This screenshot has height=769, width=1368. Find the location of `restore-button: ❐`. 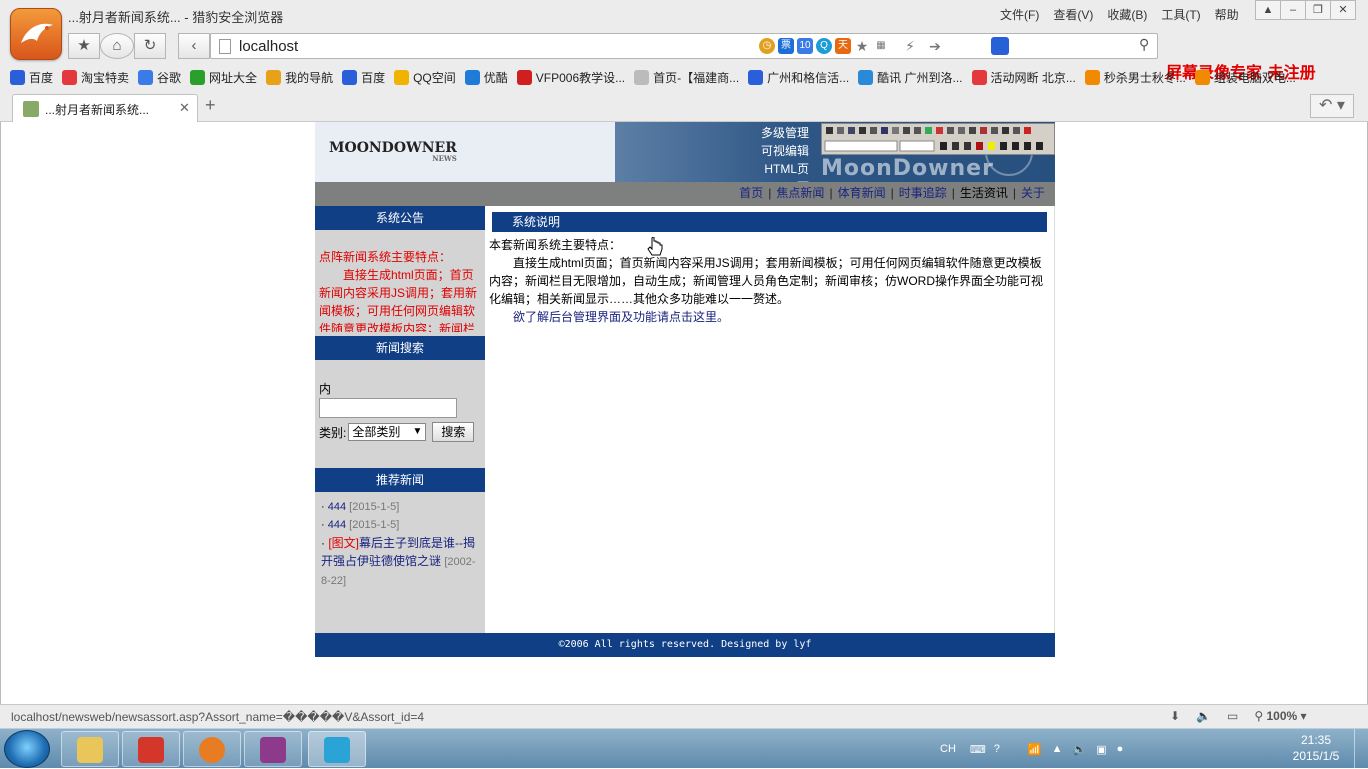

restore-button: ❐ is located at coordinates (1318, 10).